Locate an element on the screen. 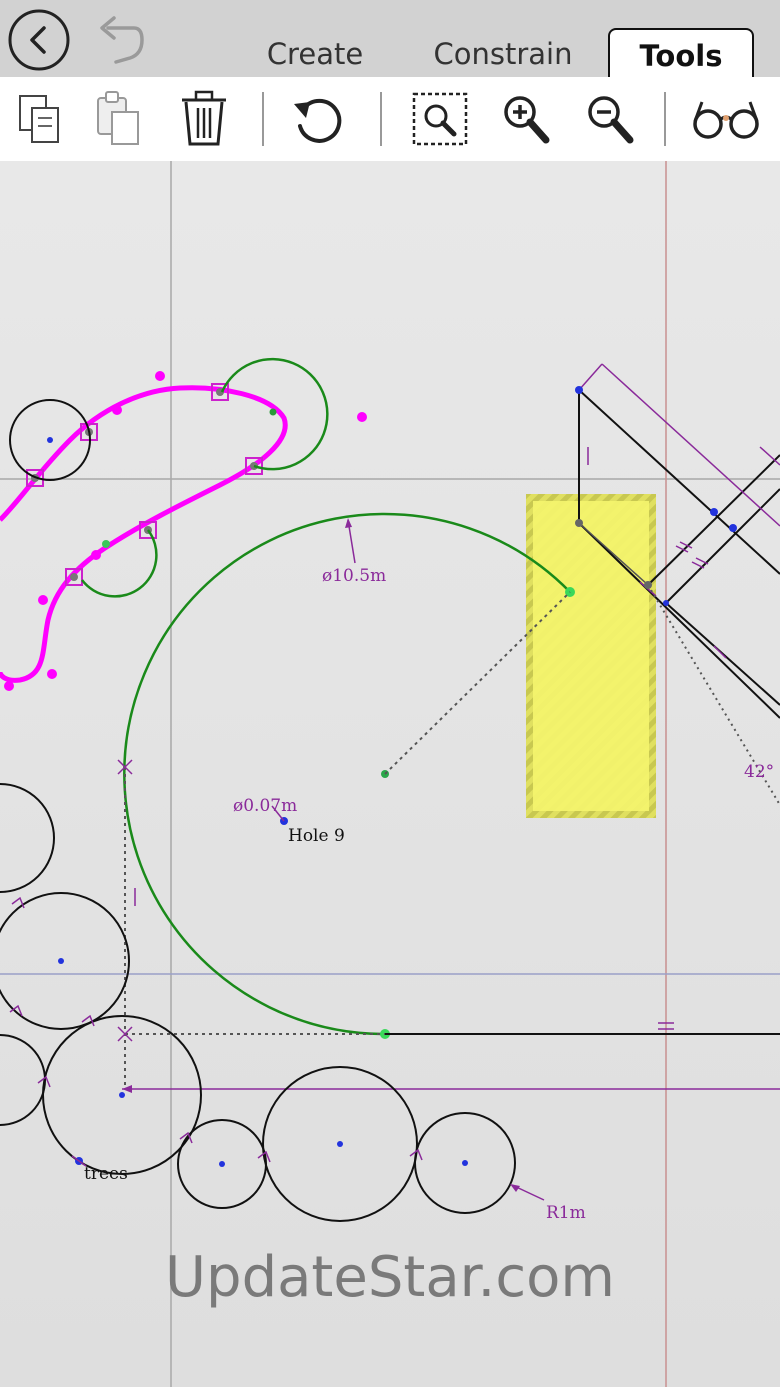  trash-icon is located at coordinates (204, 119).